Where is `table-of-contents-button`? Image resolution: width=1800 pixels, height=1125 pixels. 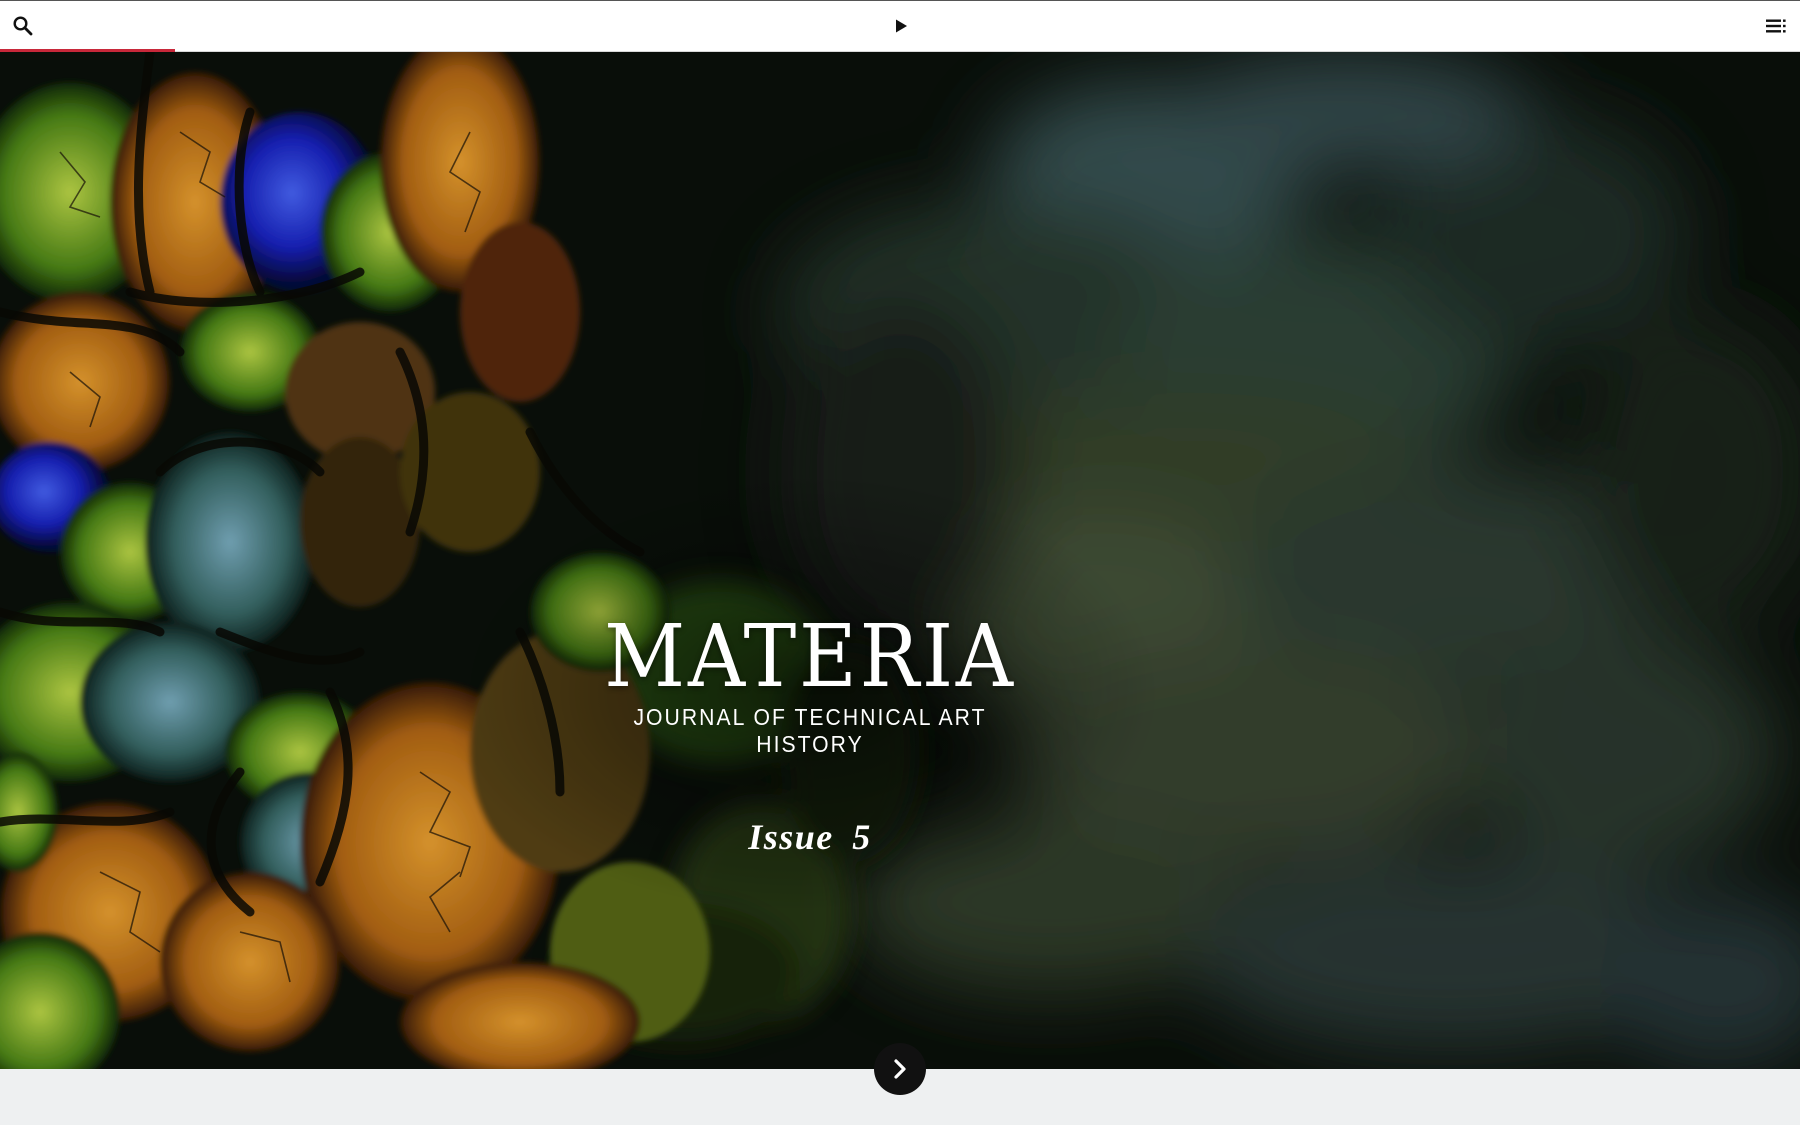 table-of-contents-button is located at coordinates (1777, 26).